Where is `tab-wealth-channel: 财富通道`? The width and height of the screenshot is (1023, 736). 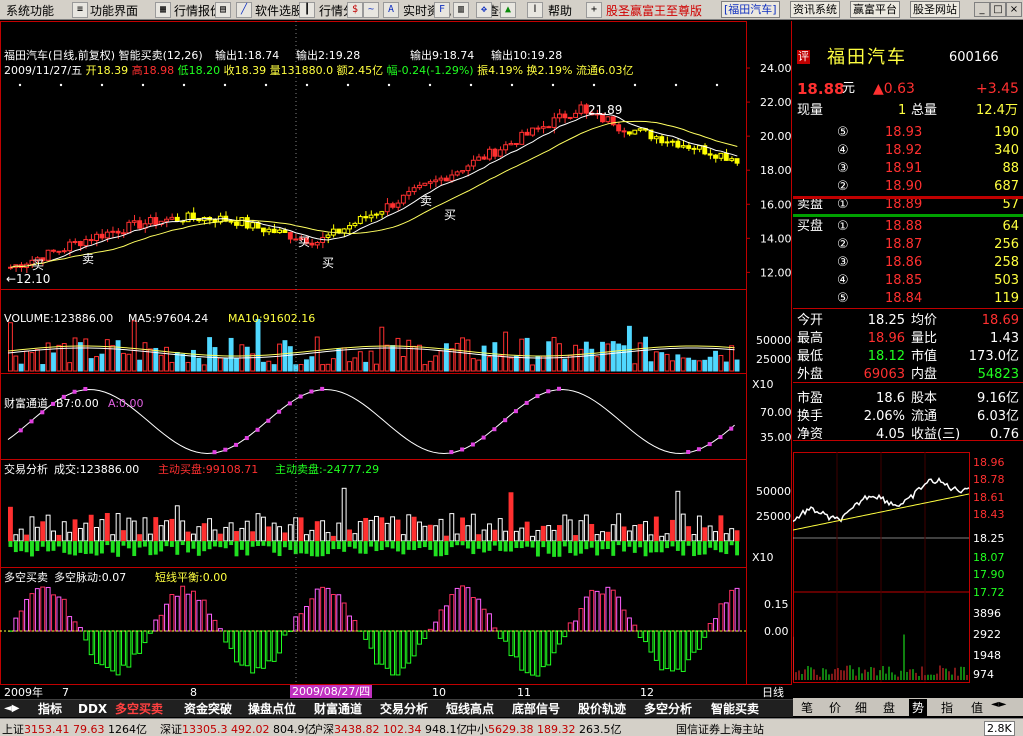
tab-wealth-channel: 财富通道 is located at coordinates (338, 709).